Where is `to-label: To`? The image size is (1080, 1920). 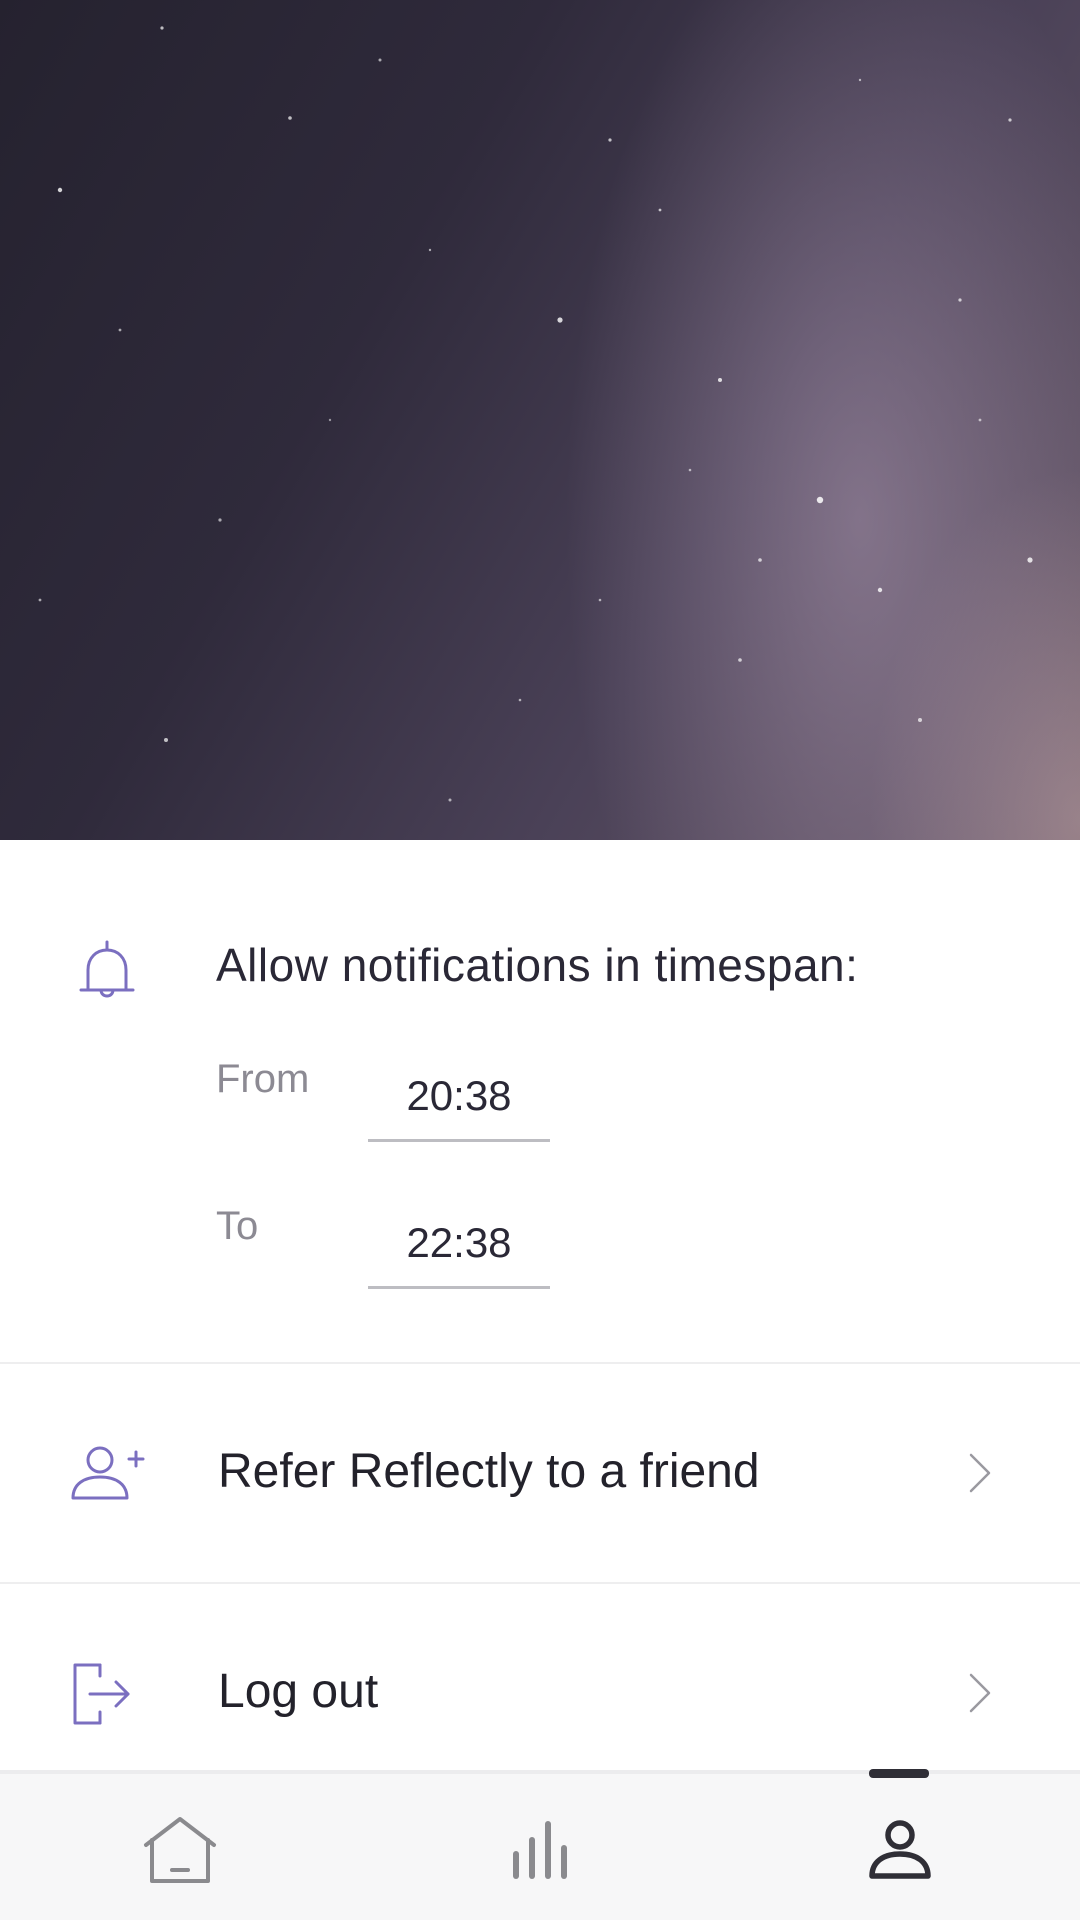
to-label: To is located at coordinates (237, 1226).